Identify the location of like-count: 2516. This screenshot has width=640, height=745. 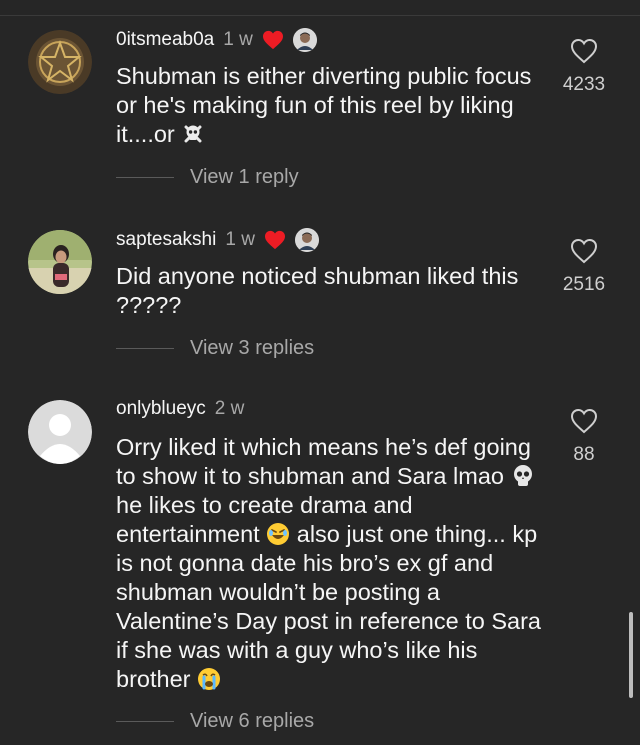
(584, 284).